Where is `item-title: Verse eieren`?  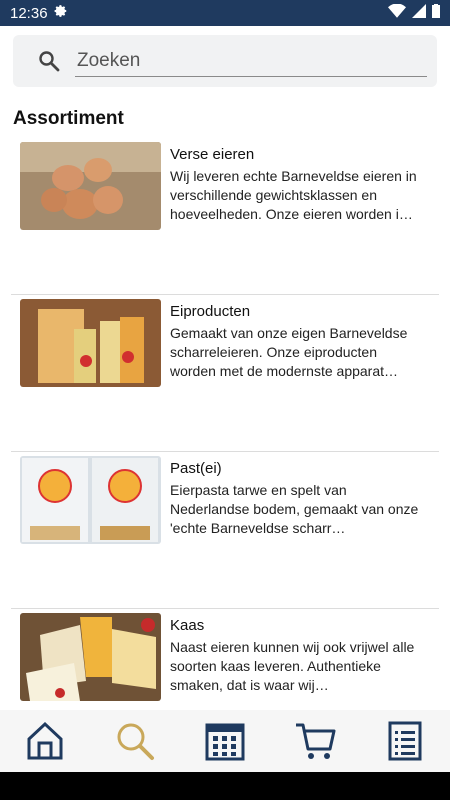
item-title: Verse eieren is located at coordinates (212, 154).